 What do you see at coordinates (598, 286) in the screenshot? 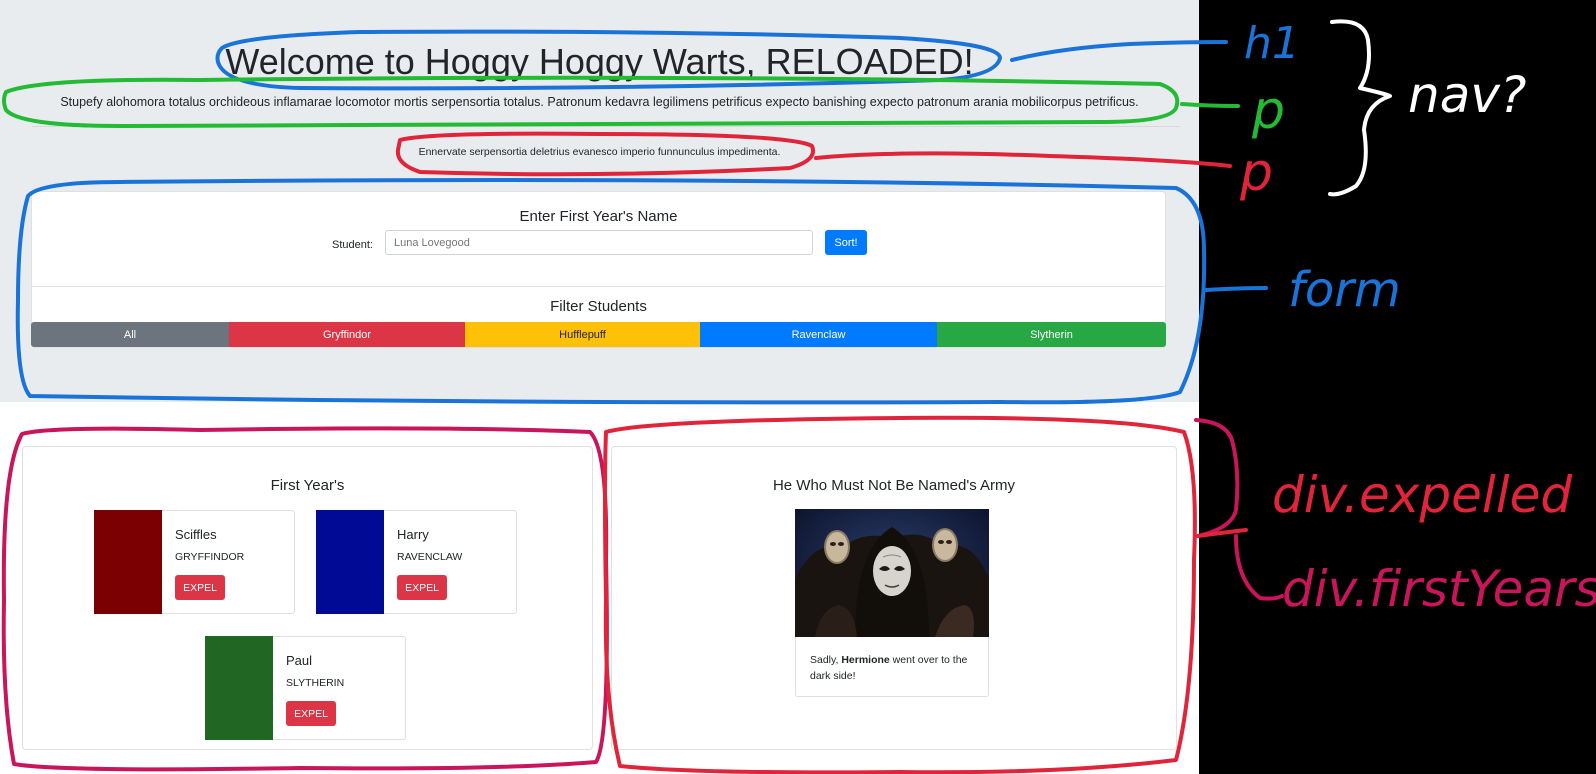
I see `form-divider` at bounding box center [598, 286].